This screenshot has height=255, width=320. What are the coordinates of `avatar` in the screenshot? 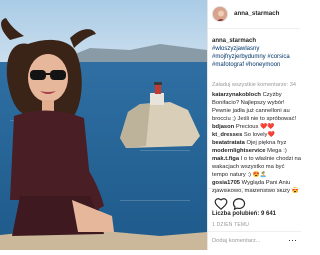 It's located at (220, 14).